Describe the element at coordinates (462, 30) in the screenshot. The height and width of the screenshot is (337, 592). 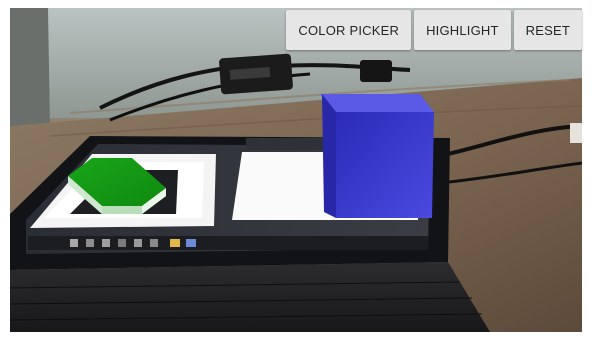
I see `highlight-button: HIGHLIGHT` at that location.